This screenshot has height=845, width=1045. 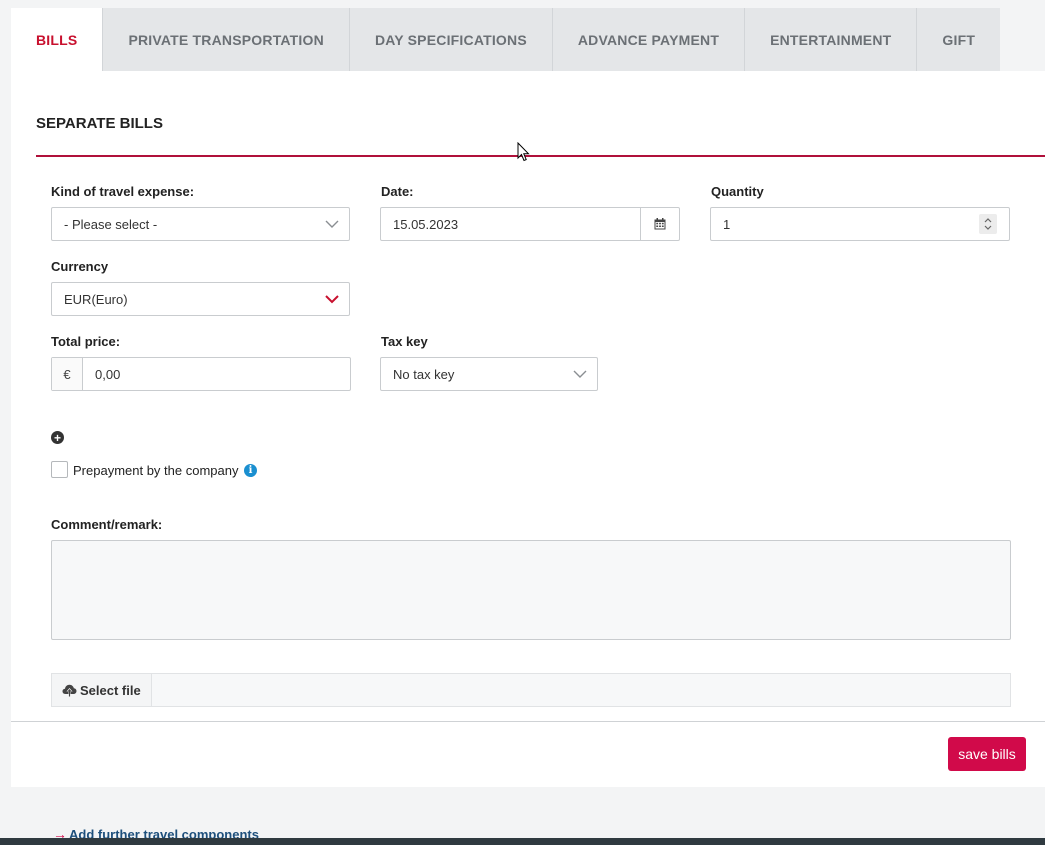 I want to click on info-icon: i, so click(x=250, y=470).